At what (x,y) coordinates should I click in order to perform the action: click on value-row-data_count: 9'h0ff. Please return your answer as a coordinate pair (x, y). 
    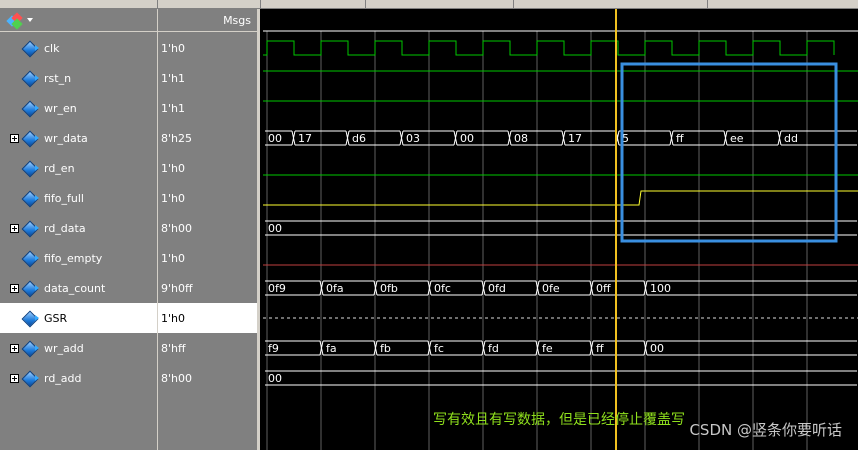
    Looking at the image, I should click on (207, 288).